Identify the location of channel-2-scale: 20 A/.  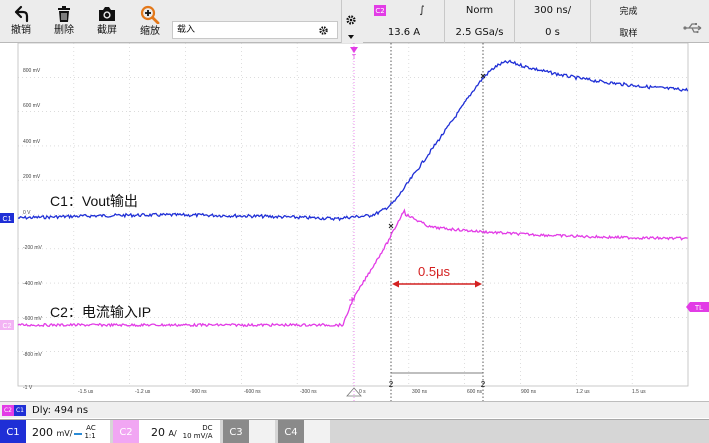
(164, 432).